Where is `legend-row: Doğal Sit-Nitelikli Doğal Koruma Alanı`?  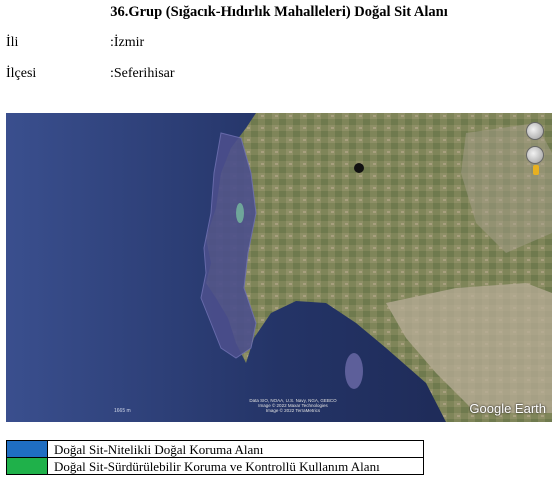 legend-row: Doğal Sit-Nitelikli Doğal Koruma Alanı is located at coordinates (215, 449).